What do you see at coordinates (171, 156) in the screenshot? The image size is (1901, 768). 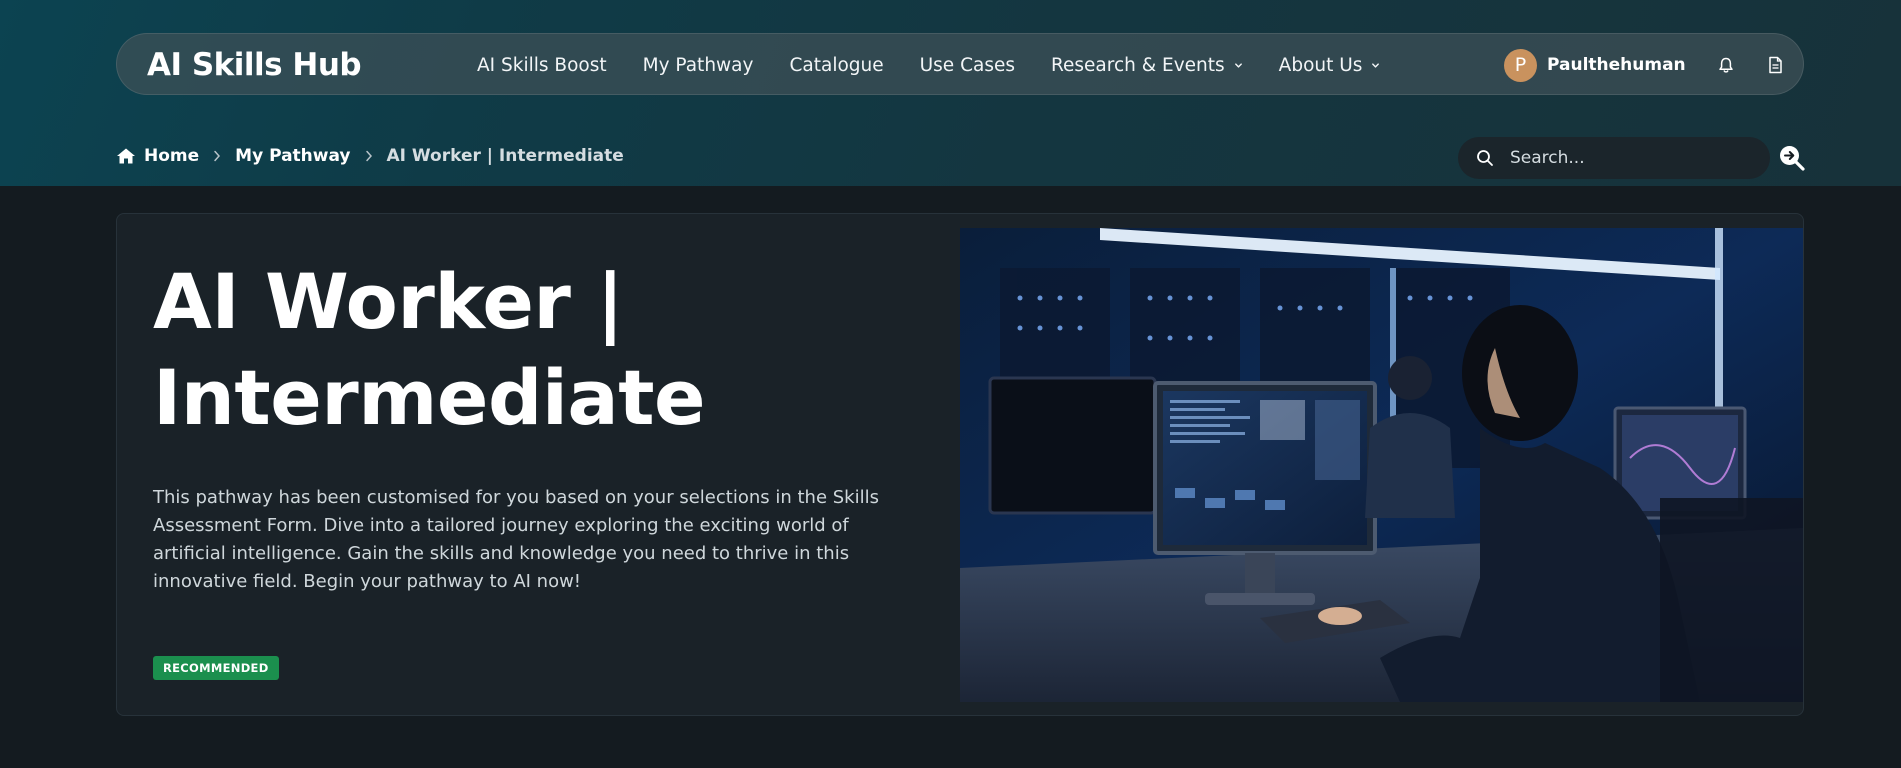 I see `breadcrumb-home: Home` at bounding box center [171, 156].